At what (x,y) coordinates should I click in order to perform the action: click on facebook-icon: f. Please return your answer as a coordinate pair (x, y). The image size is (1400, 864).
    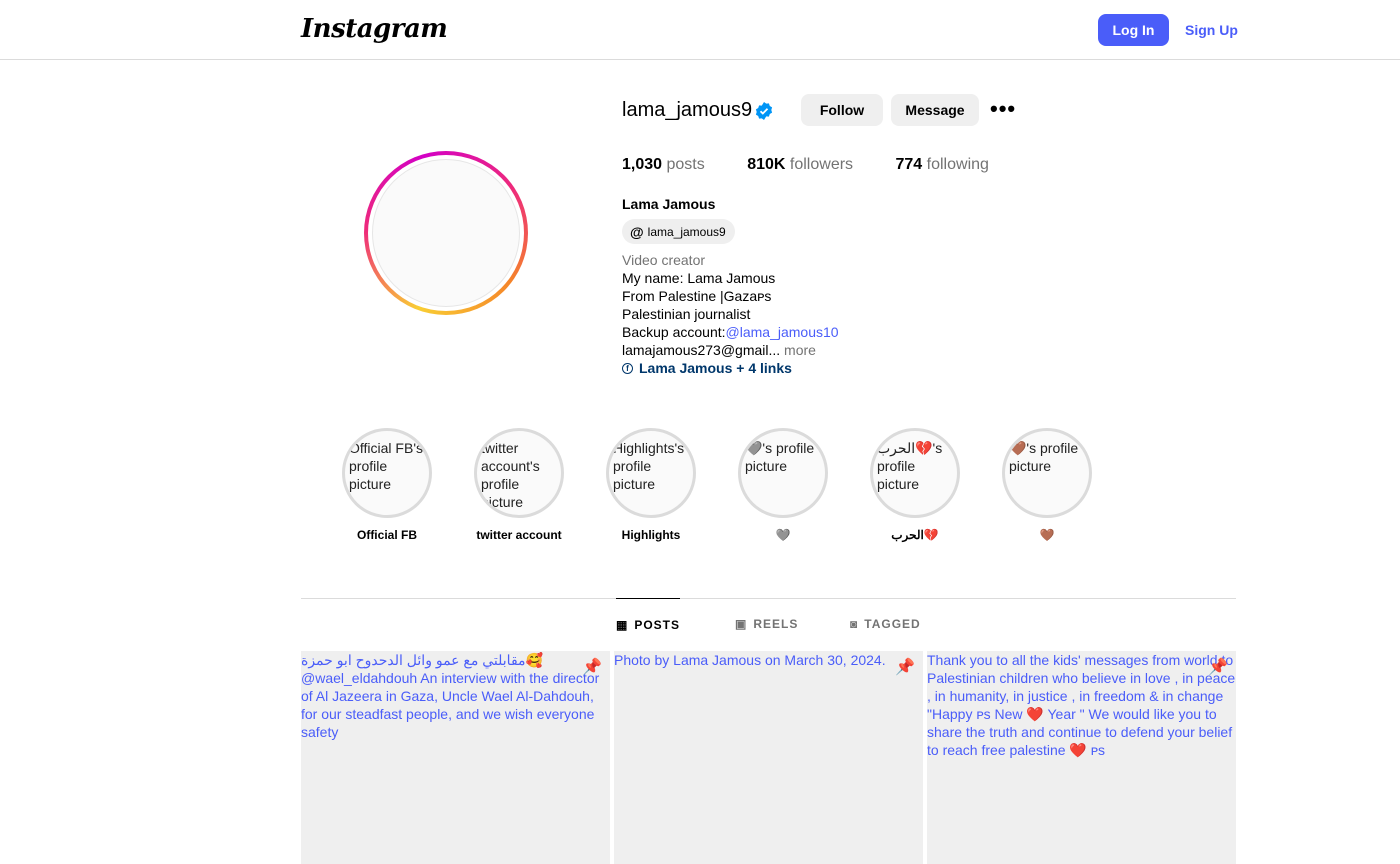
    Looking at the image, I should click on (627, 368).